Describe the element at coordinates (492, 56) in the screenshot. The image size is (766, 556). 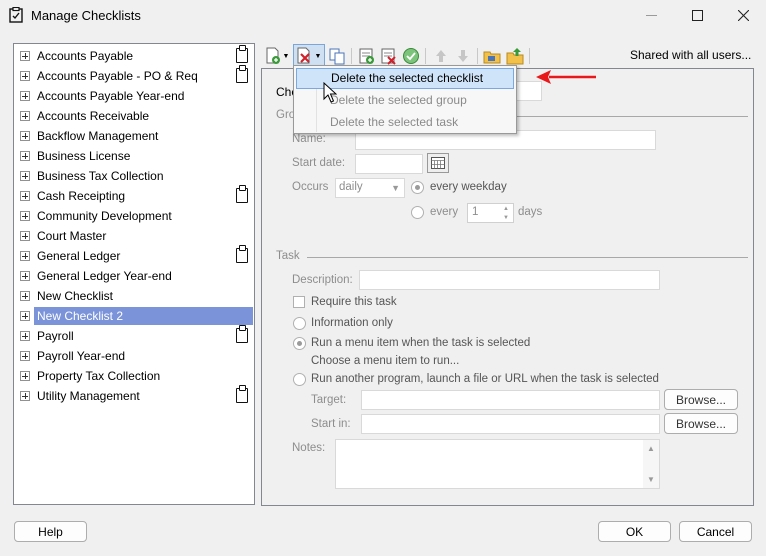
I see `import-button` at that location.